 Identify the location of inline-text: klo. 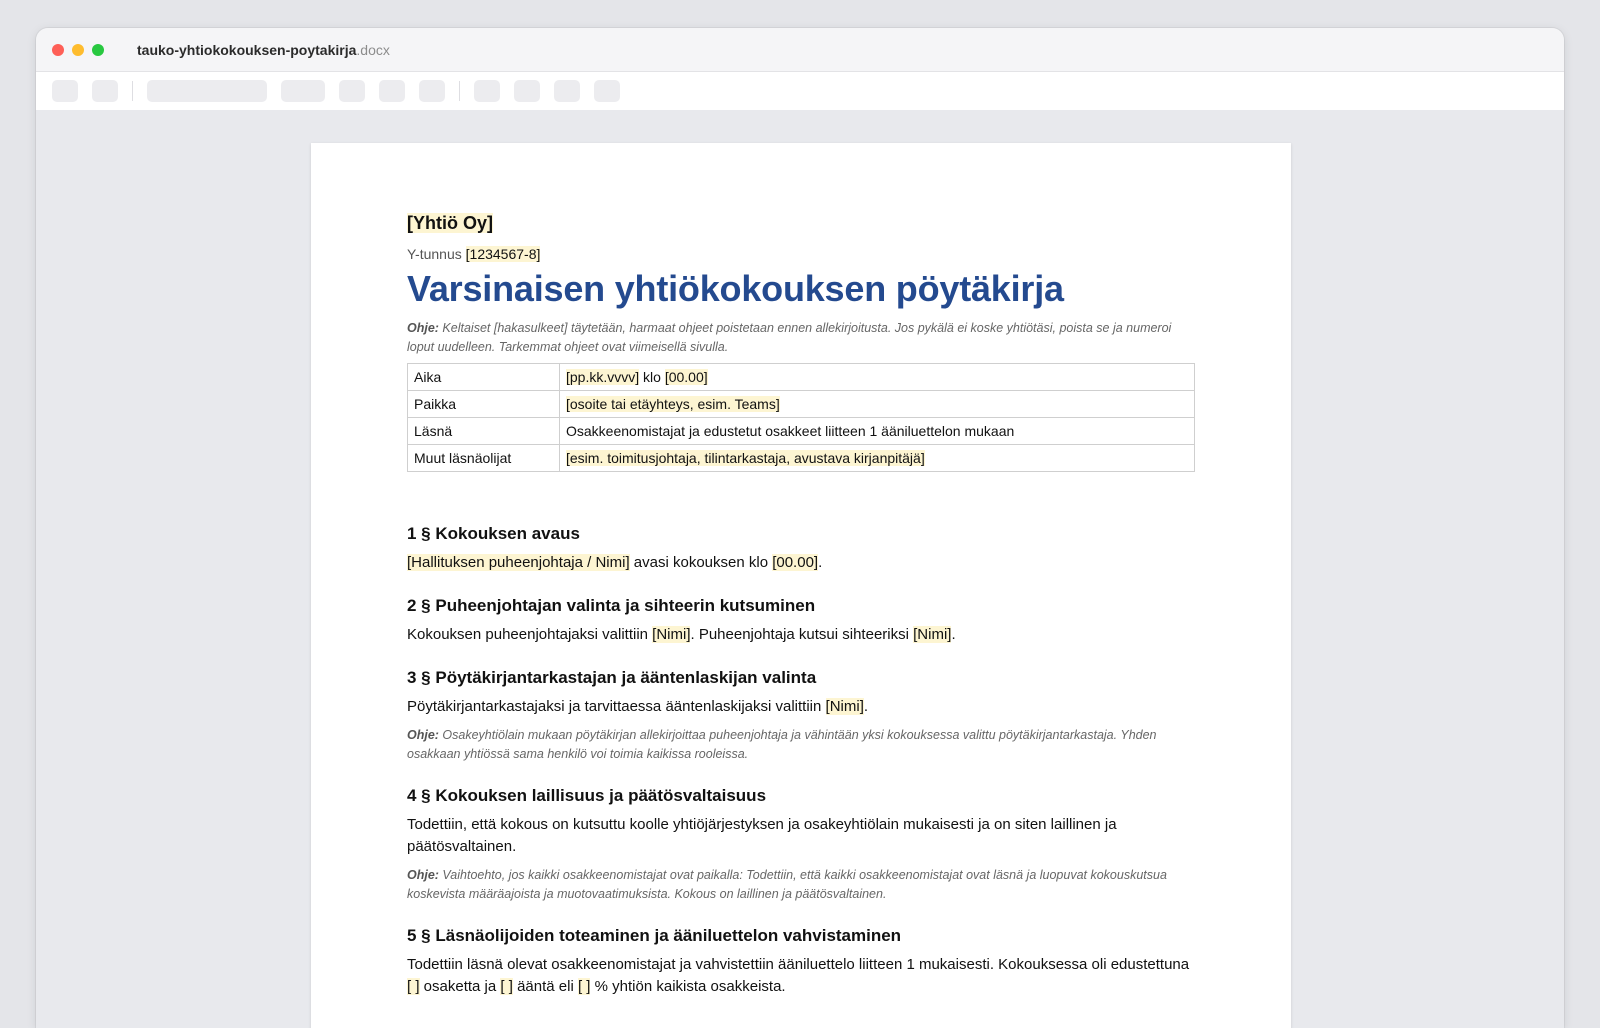
(652, 377).